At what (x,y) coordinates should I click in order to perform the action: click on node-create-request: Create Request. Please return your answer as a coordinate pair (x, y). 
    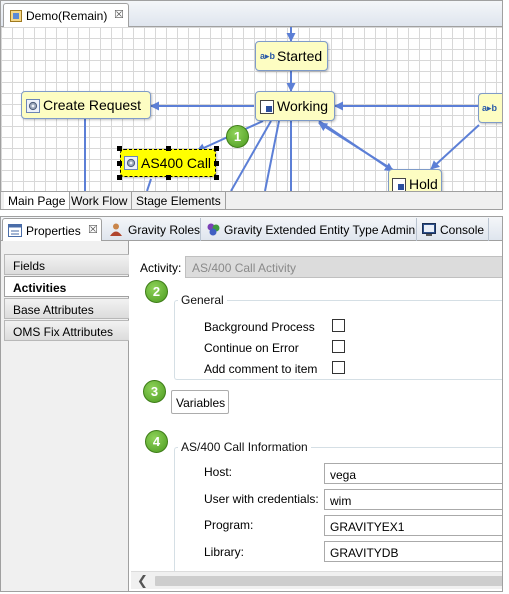
    Looking at the image, I should click on (86, 105).